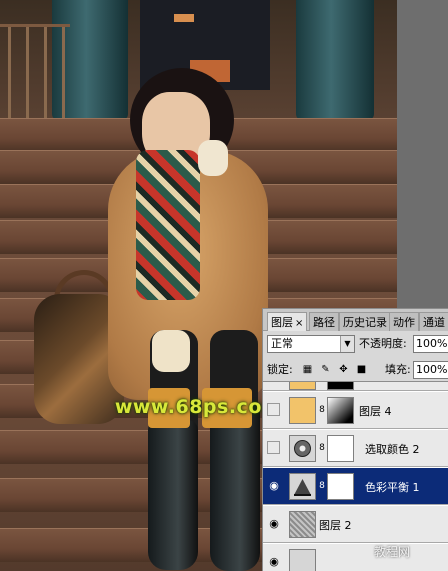 This screenshot has height=571, width=448. I want to click on layer-row: 8 选取颜色 2, so click(355, 448).